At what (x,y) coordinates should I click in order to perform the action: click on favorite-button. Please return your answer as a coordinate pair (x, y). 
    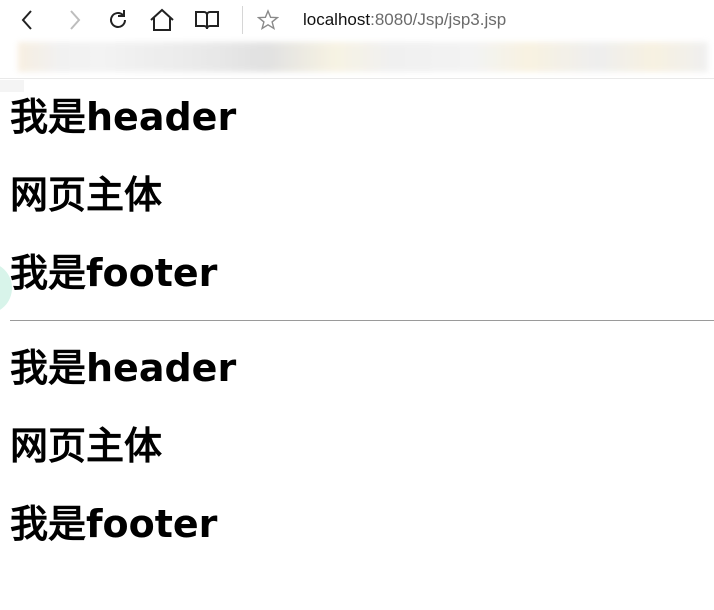
    Looking at the image, I should click on (268, 20).